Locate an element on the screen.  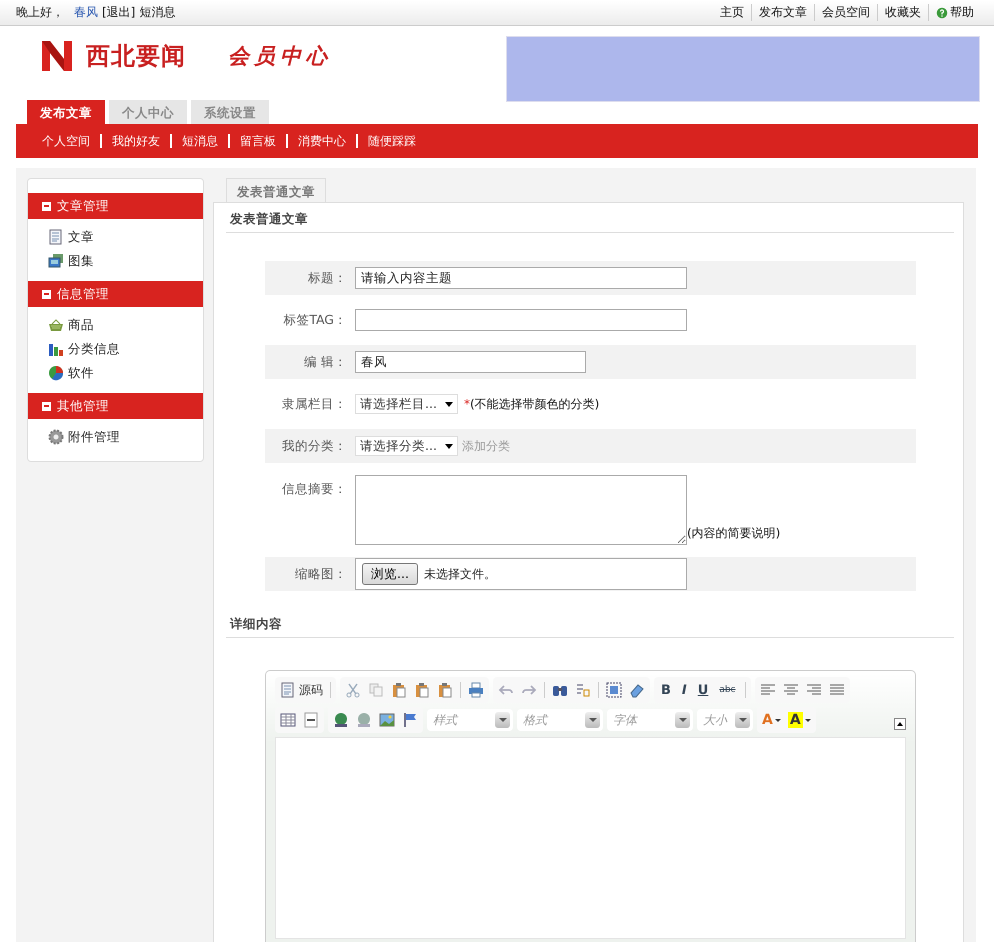
sub-nav-link: 留言板 is located at coordinates (257, 141).